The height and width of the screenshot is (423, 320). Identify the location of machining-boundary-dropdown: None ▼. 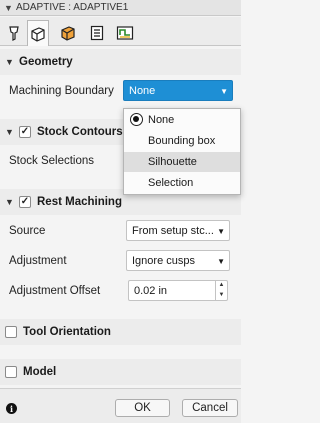
(178, 90).